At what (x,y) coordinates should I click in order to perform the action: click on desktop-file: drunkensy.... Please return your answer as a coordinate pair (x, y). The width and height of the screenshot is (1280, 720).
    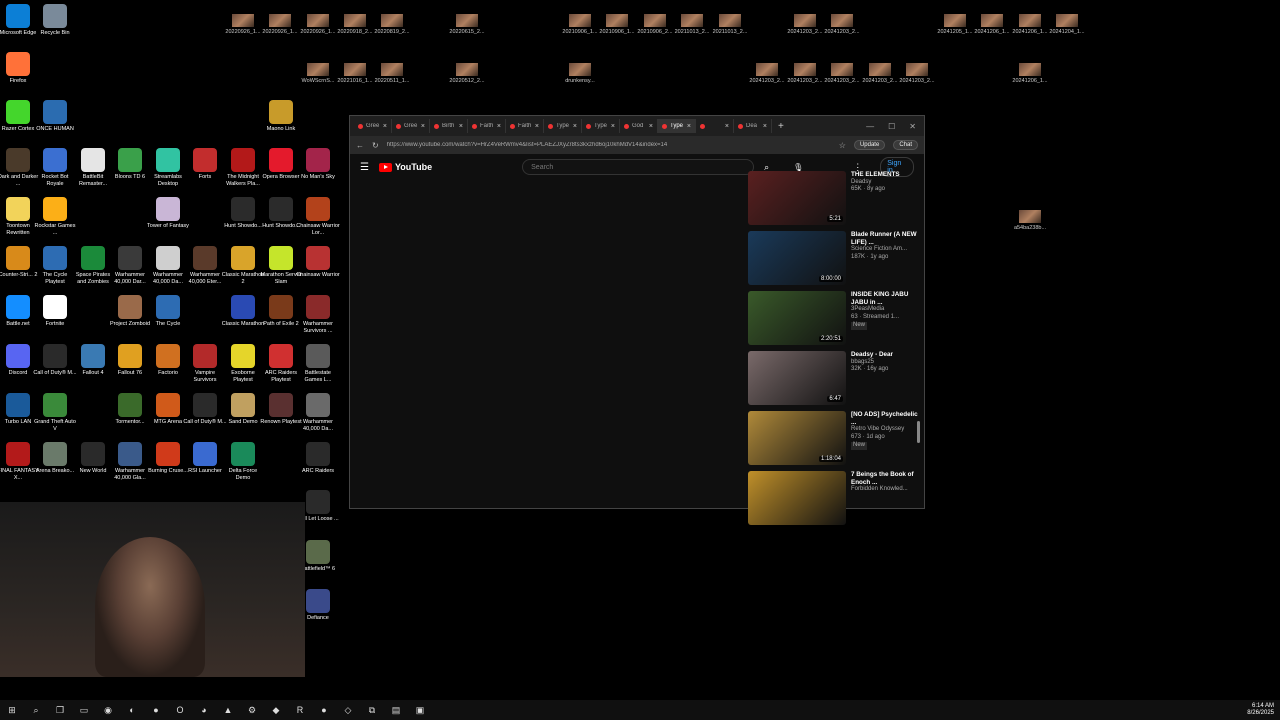
    Looking at the image, I should click on (580, 73).